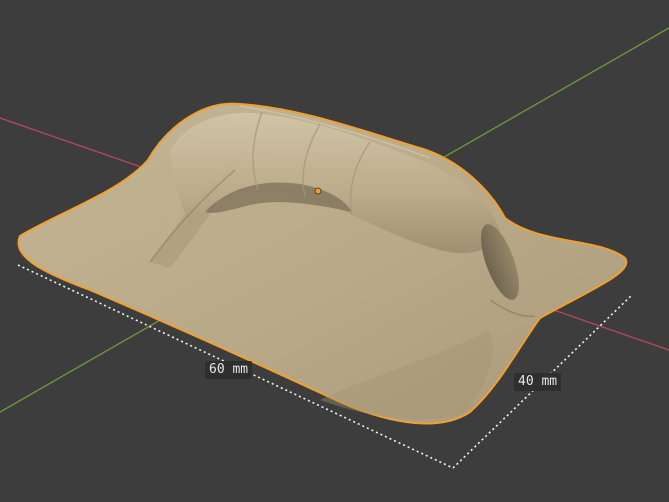  I want to click on width-measurement-label: 40 mm, so click(538, 382).